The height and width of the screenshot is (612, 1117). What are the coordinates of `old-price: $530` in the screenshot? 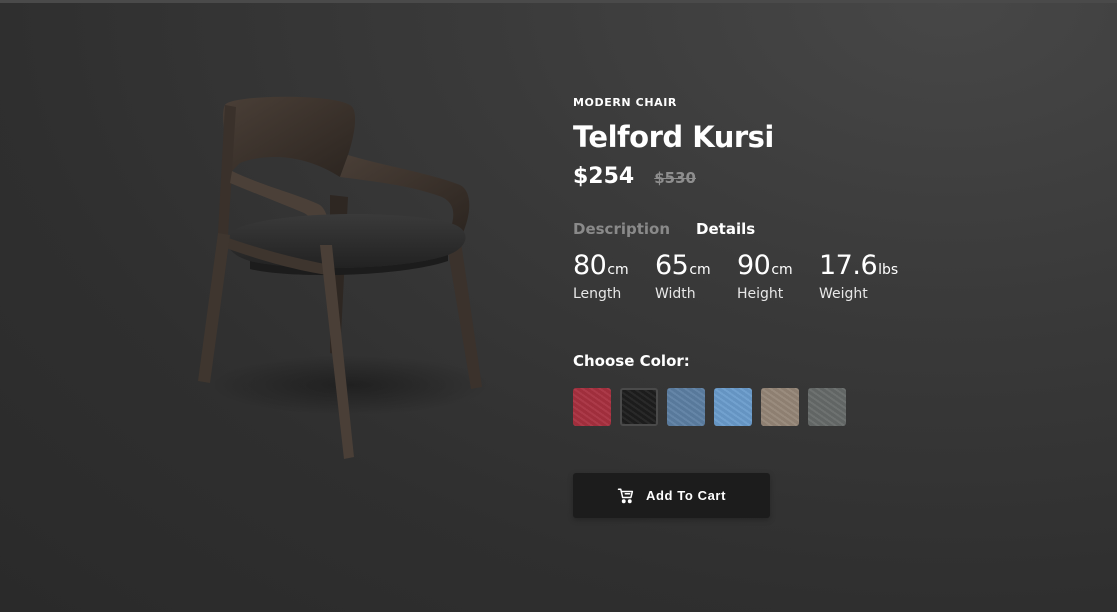 It's located at (675, 178).